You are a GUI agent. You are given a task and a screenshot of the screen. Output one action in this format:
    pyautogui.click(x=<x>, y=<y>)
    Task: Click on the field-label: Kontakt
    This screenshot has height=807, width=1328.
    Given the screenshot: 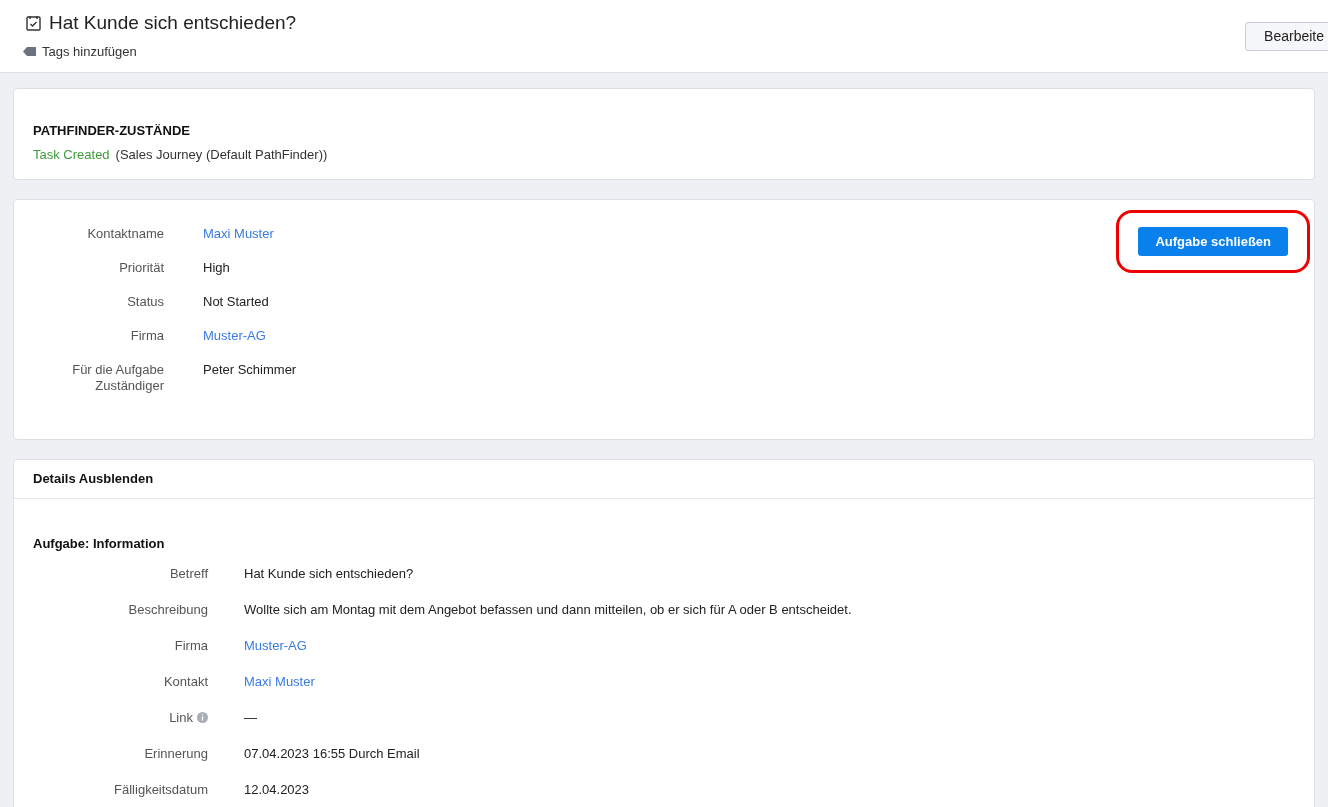 What is the action you would take?
    pyautogui.click(x=185, y=681)
    